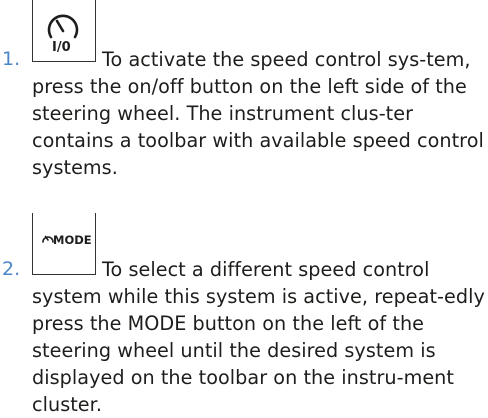  What do you see at coordinates (72, 240) in the screenshot?
I see `mode-label: MODE` at bounding box center [72, 240].